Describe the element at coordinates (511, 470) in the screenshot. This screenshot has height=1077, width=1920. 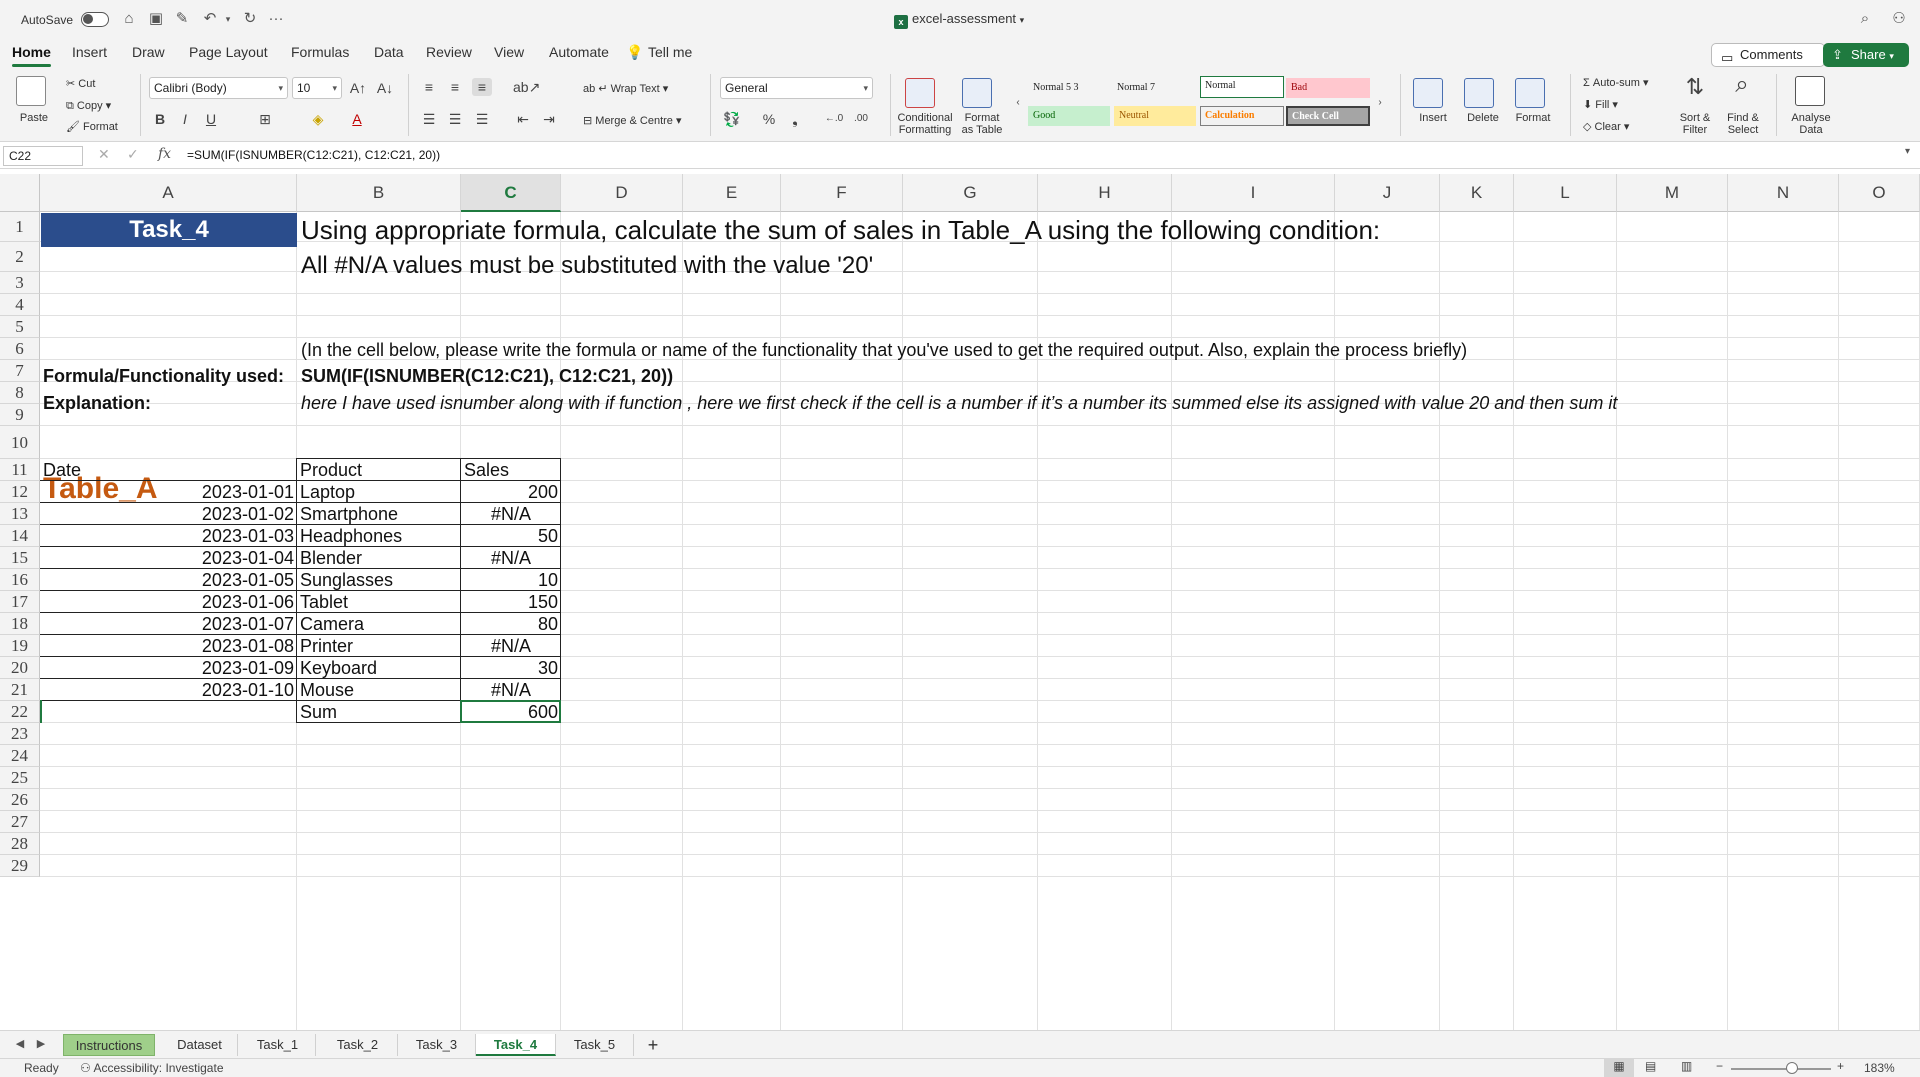
I see `table-header-sales: Sales` at that location.